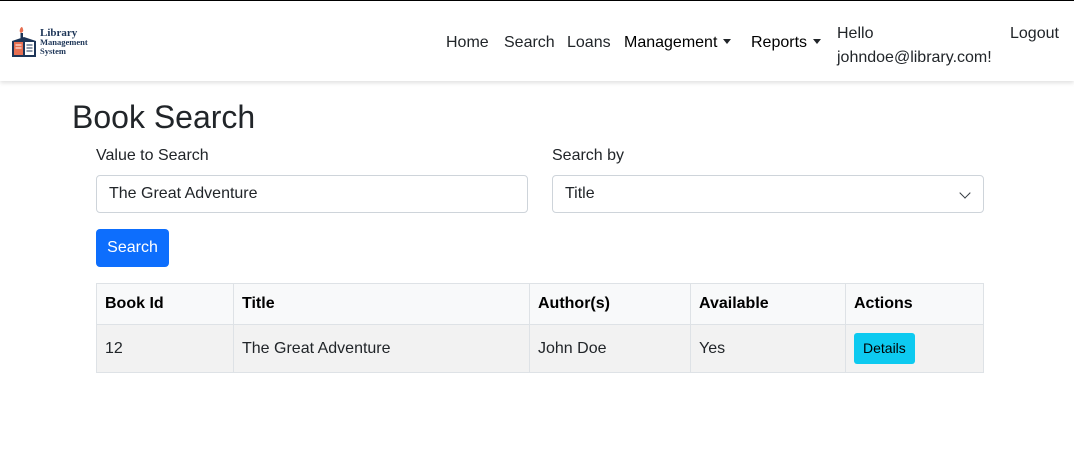 This screenshot has width=1074, height=452. I want to click on column-header-actions: Actions, so click(914, 304).